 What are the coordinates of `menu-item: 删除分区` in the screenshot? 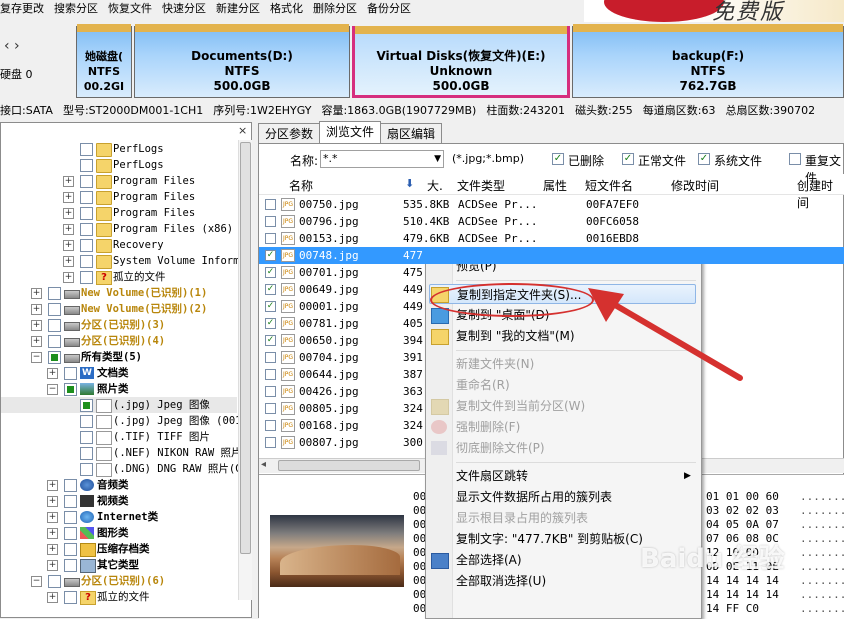 It's located at (335, 8).